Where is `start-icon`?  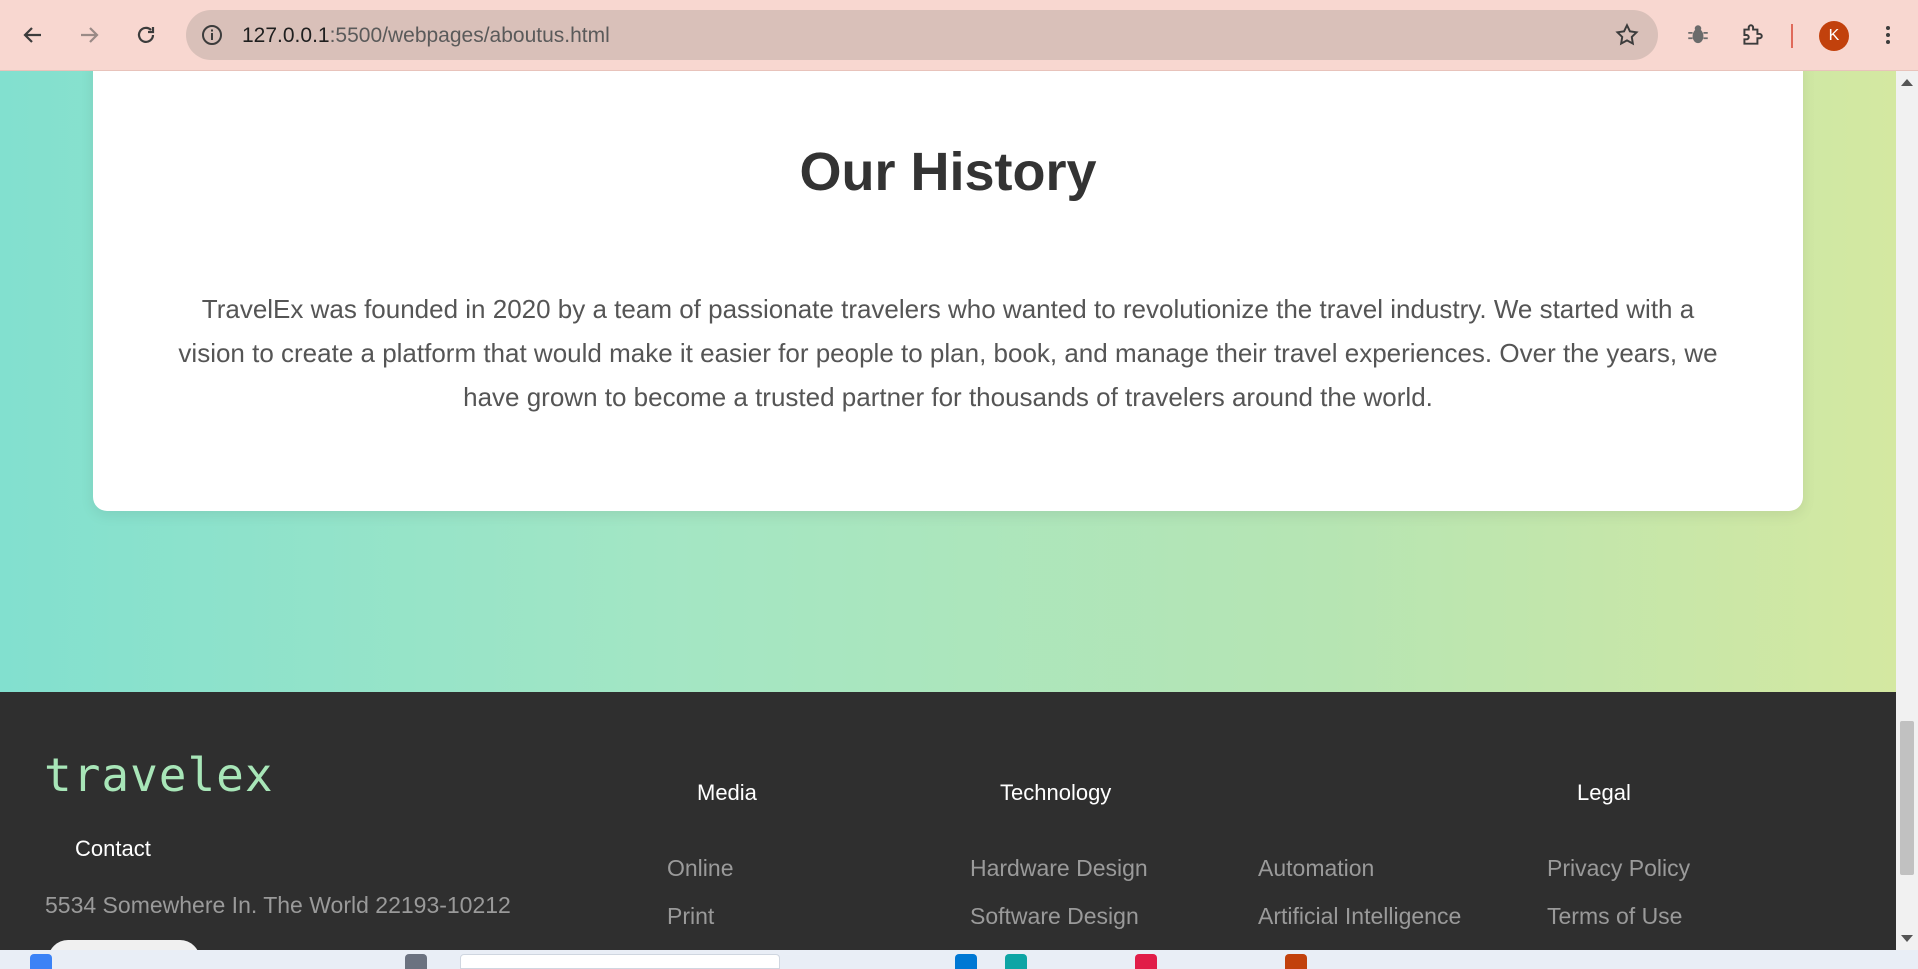
start-icon is located at coordinates (41, 961).